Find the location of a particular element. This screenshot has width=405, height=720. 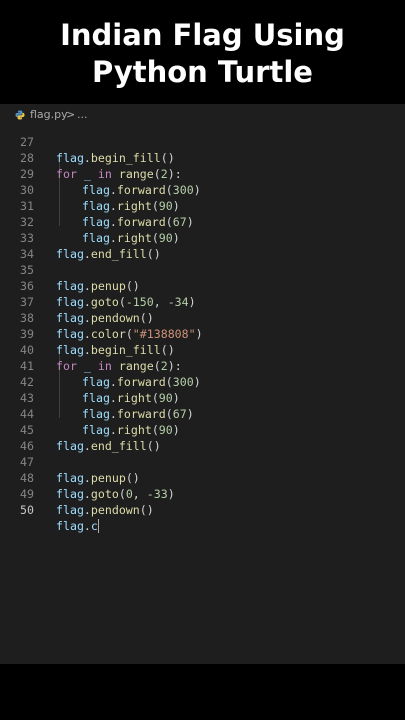

code-line: 34 is located at coordinates (202, 245).